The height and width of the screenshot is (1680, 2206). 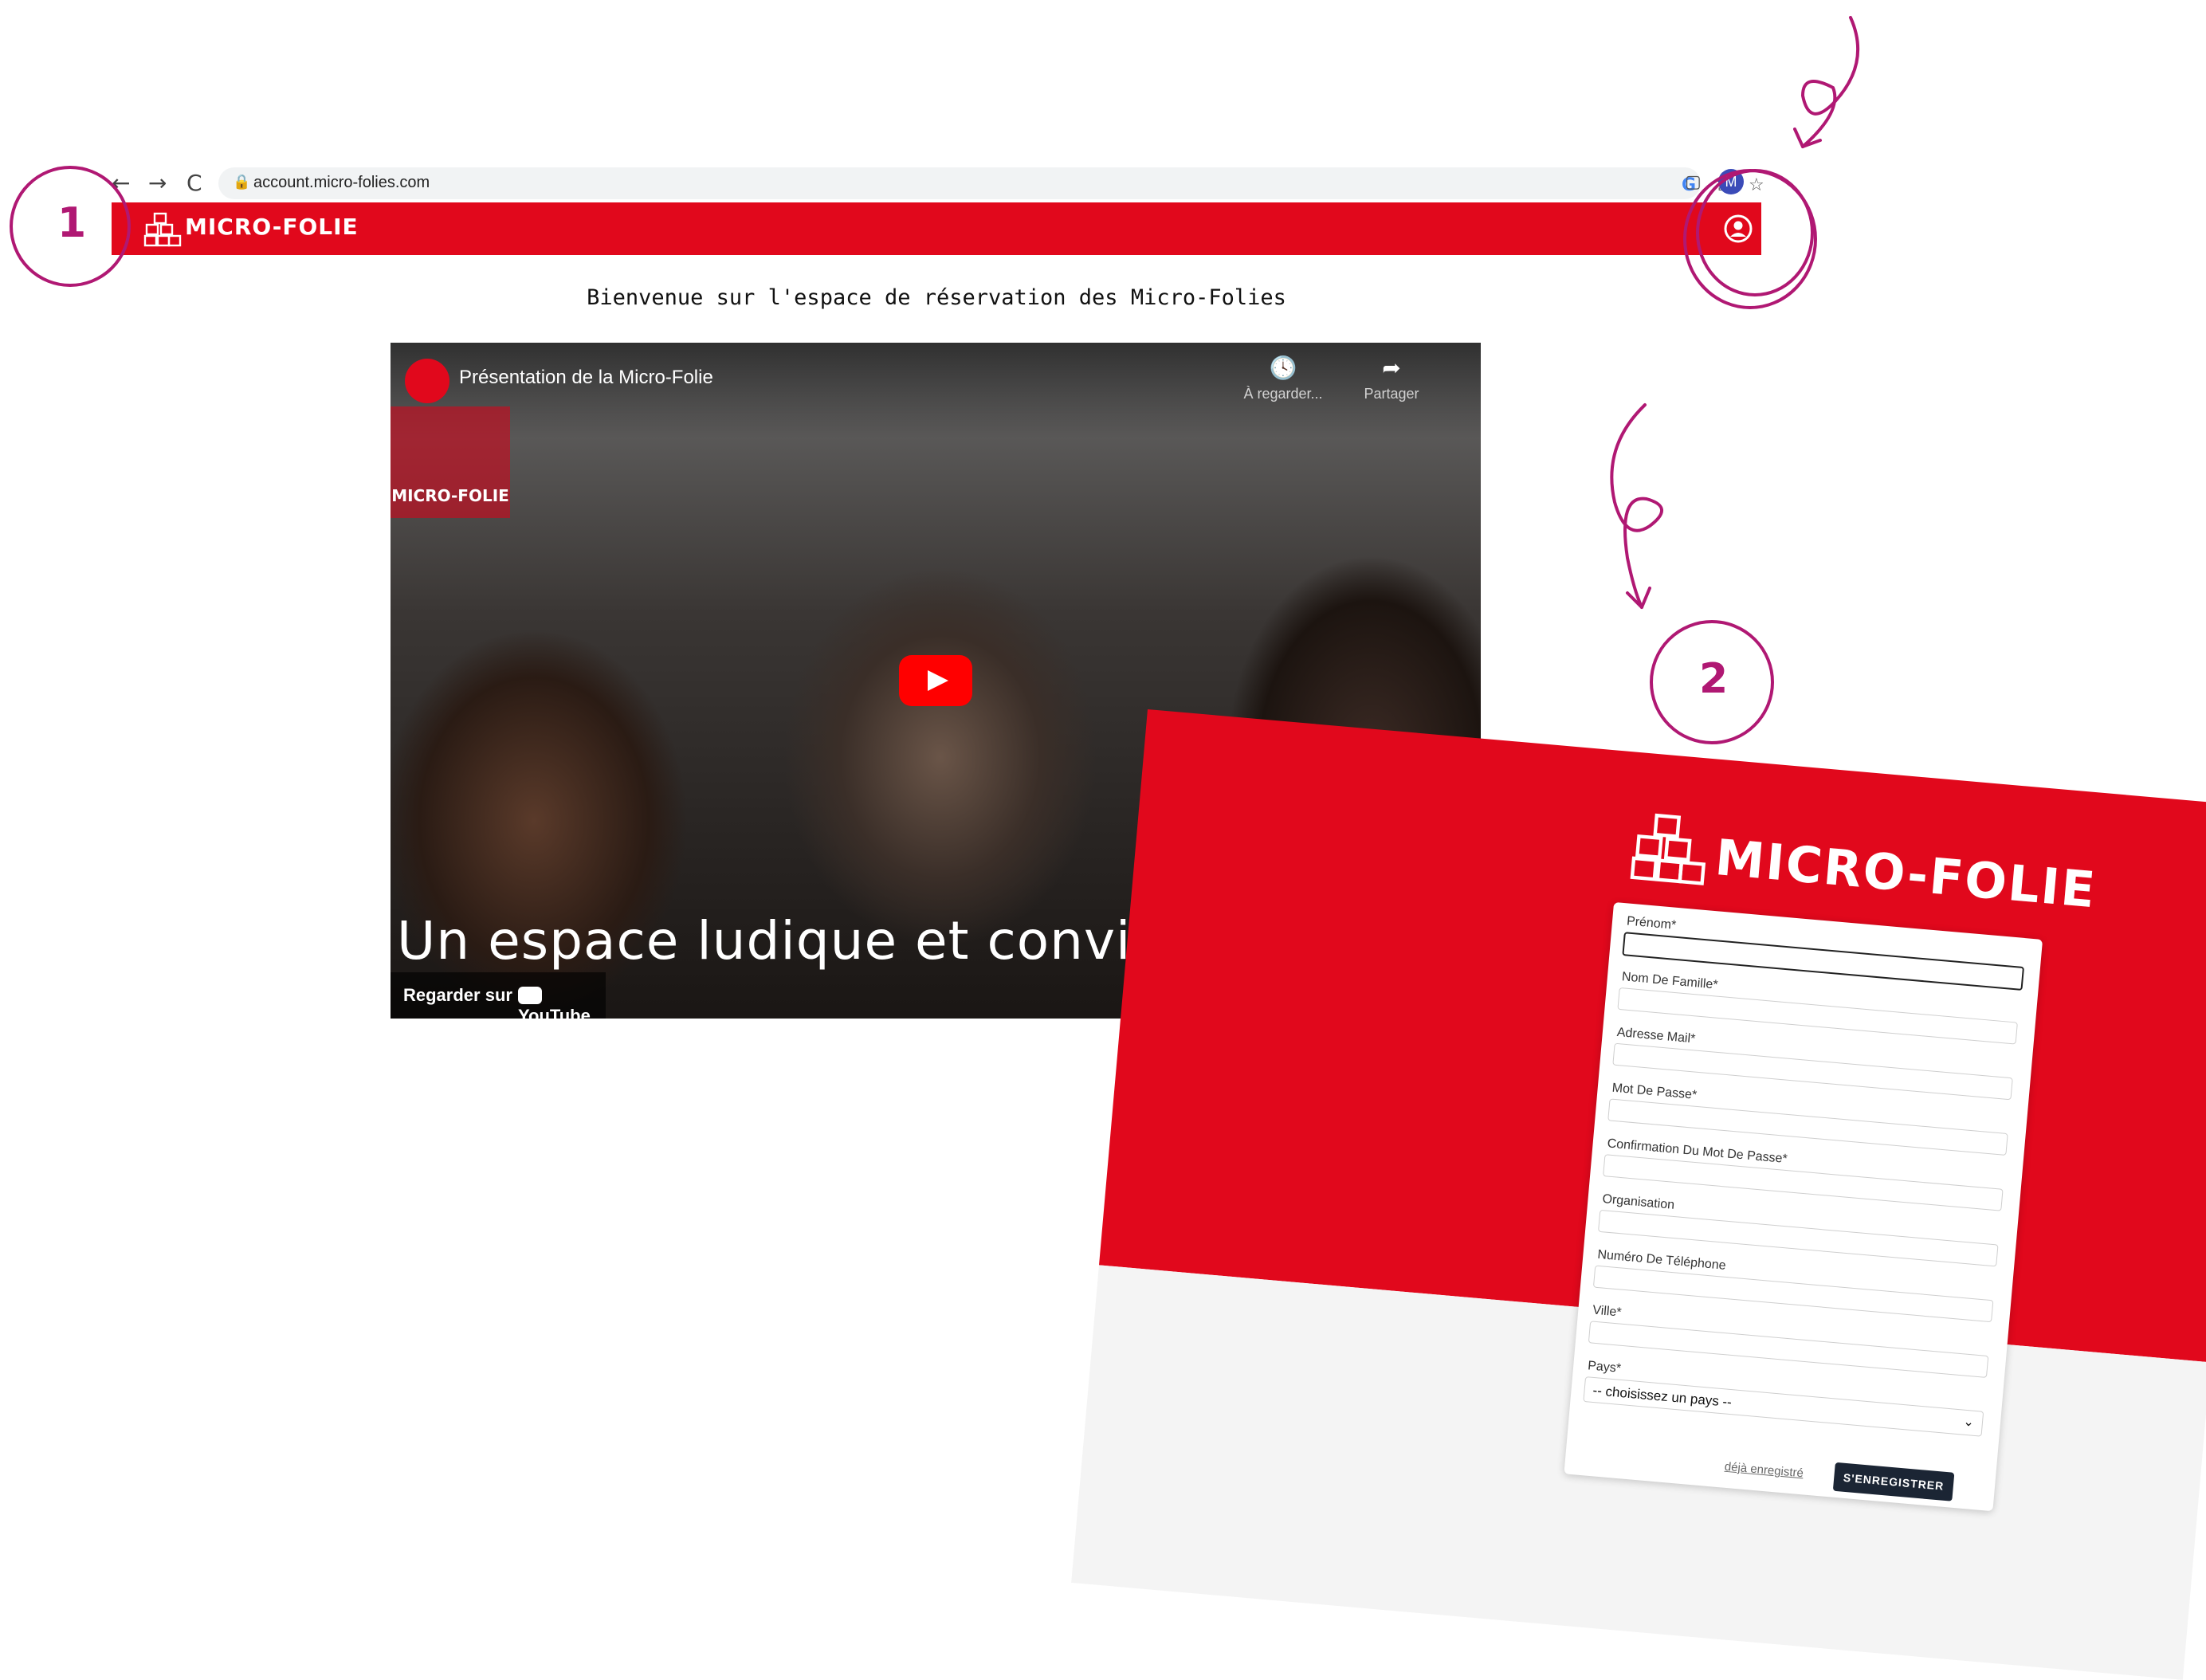 I want to click on registration-logo-cubes-icon, so click(x=1668, y=849).